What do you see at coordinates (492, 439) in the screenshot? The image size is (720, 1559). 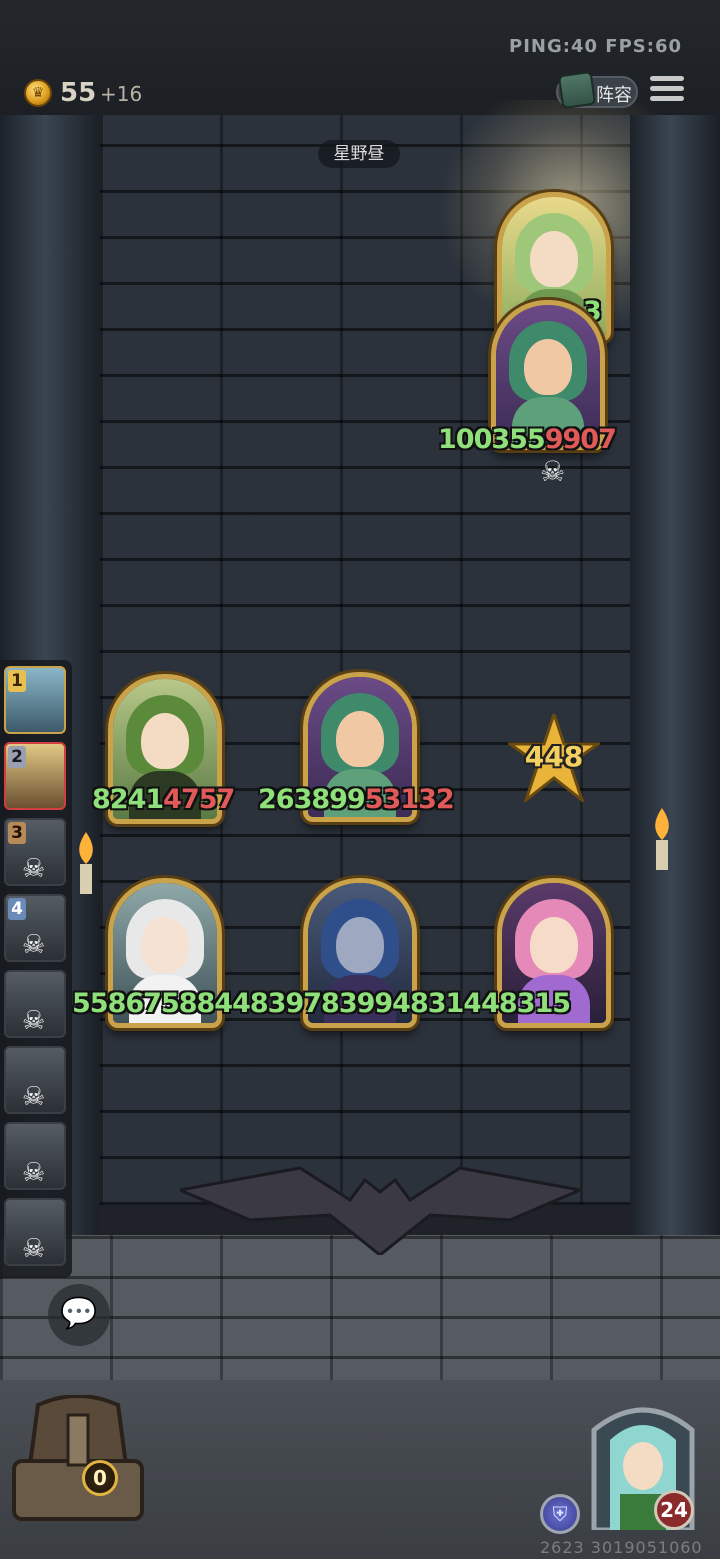 I see `hp-green: 100355` at bounding box center [492, 439].